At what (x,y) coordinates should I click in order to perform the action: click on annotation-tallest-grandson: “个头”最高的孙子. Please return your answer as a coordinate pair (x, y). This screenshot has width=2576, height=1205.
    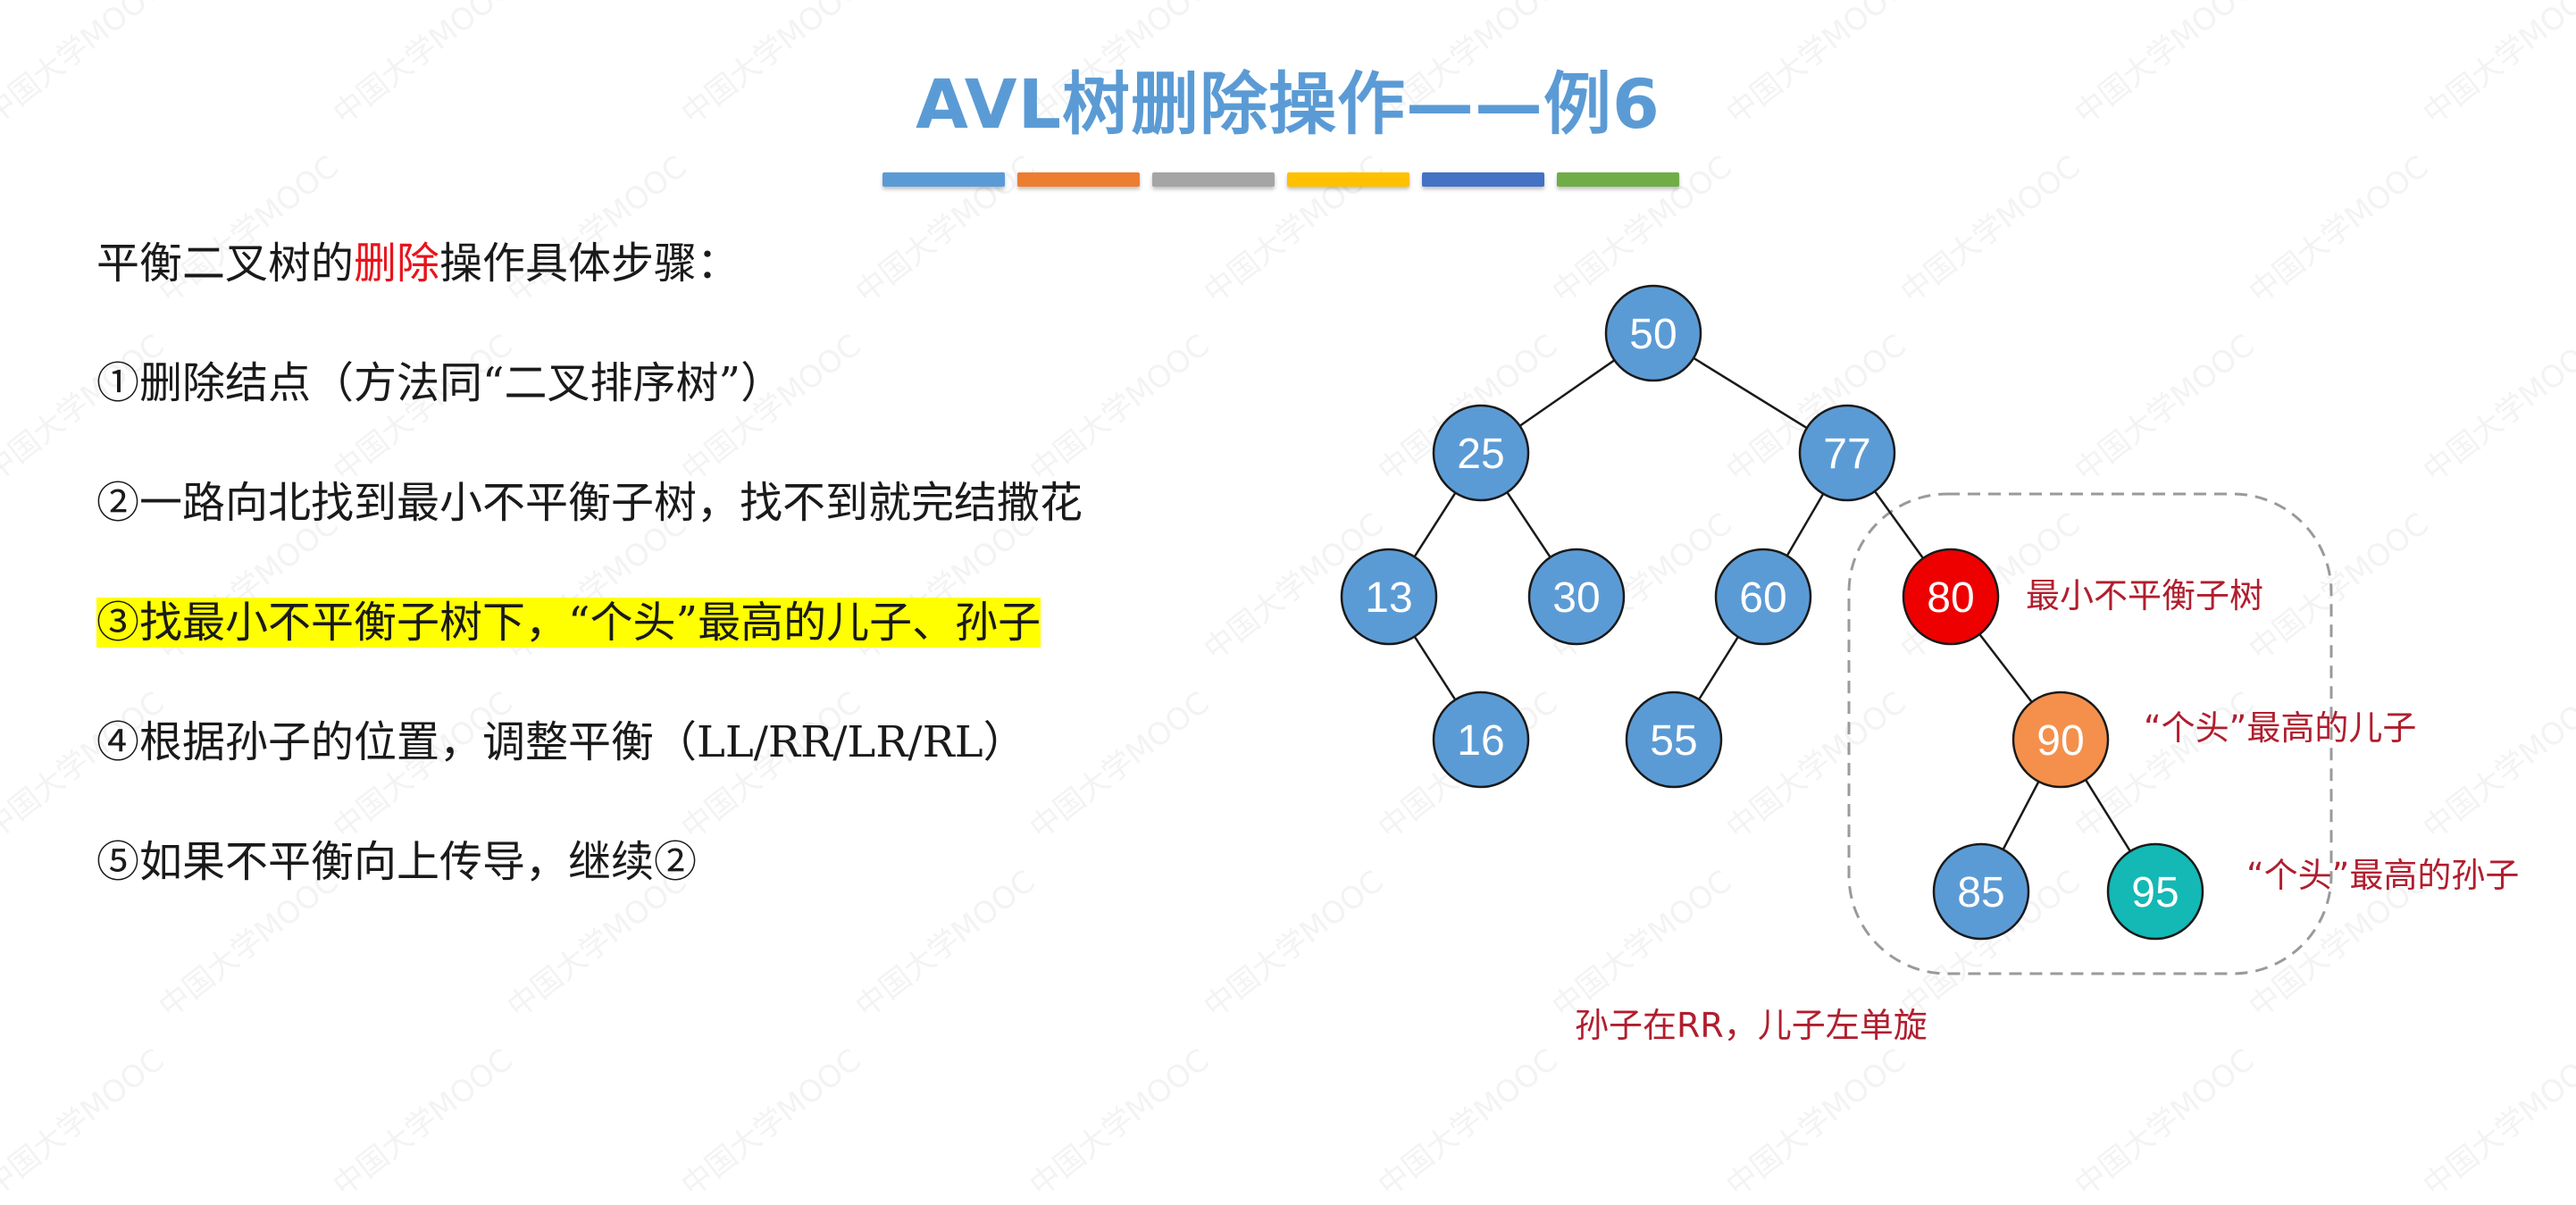
    Looking at the image, I should click on (2383, 875).